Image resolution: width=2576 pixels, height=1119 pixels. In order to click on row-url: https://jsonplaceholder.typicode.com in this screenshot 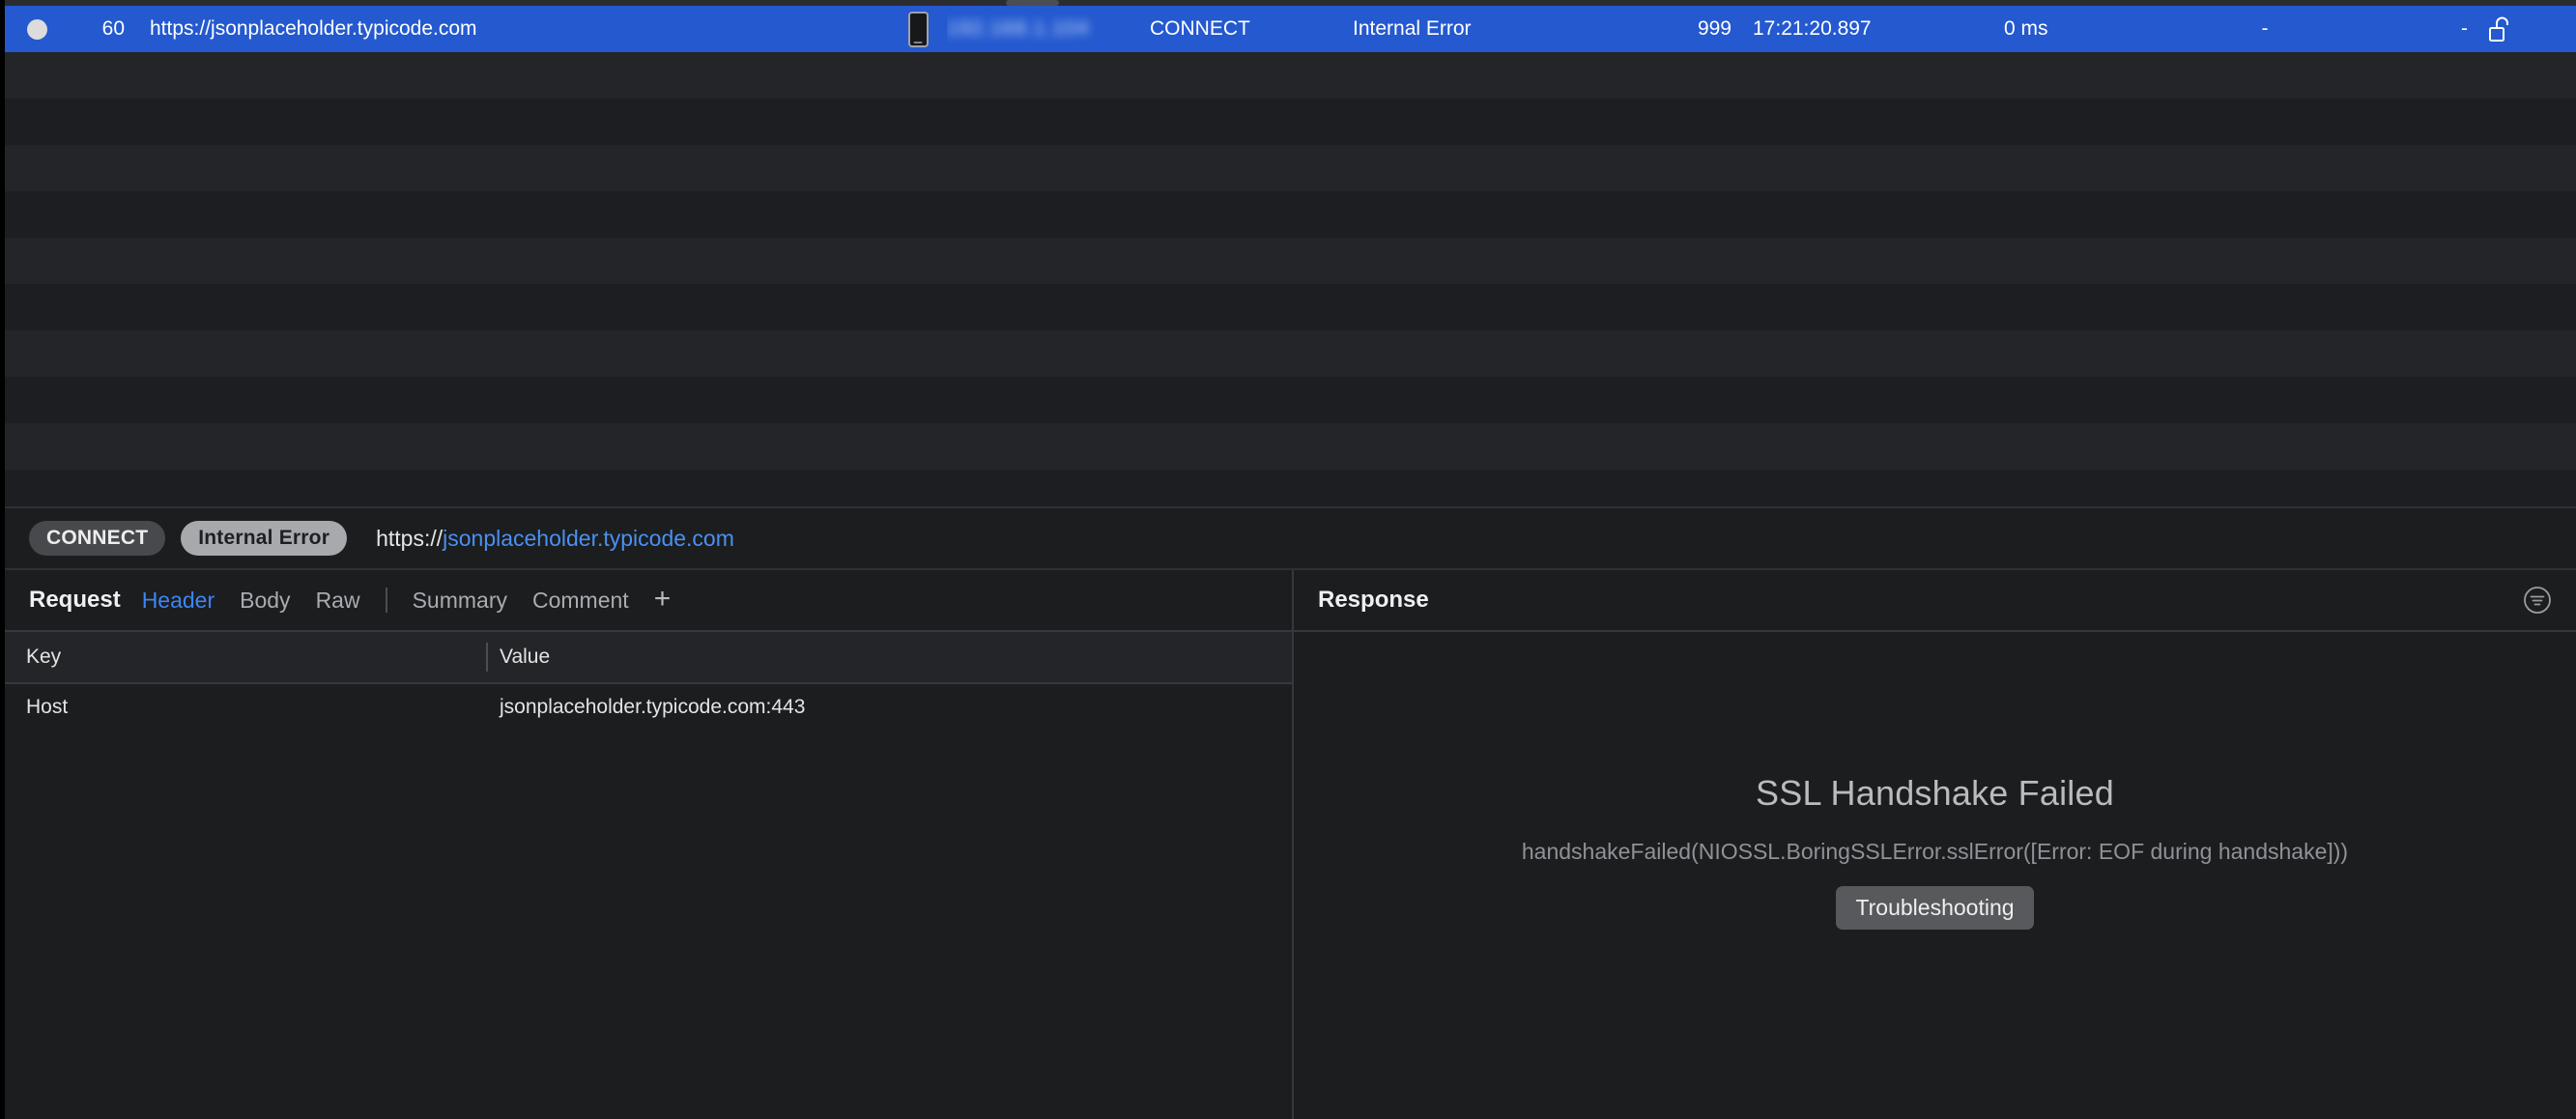, I will do `click(313, 29)`.